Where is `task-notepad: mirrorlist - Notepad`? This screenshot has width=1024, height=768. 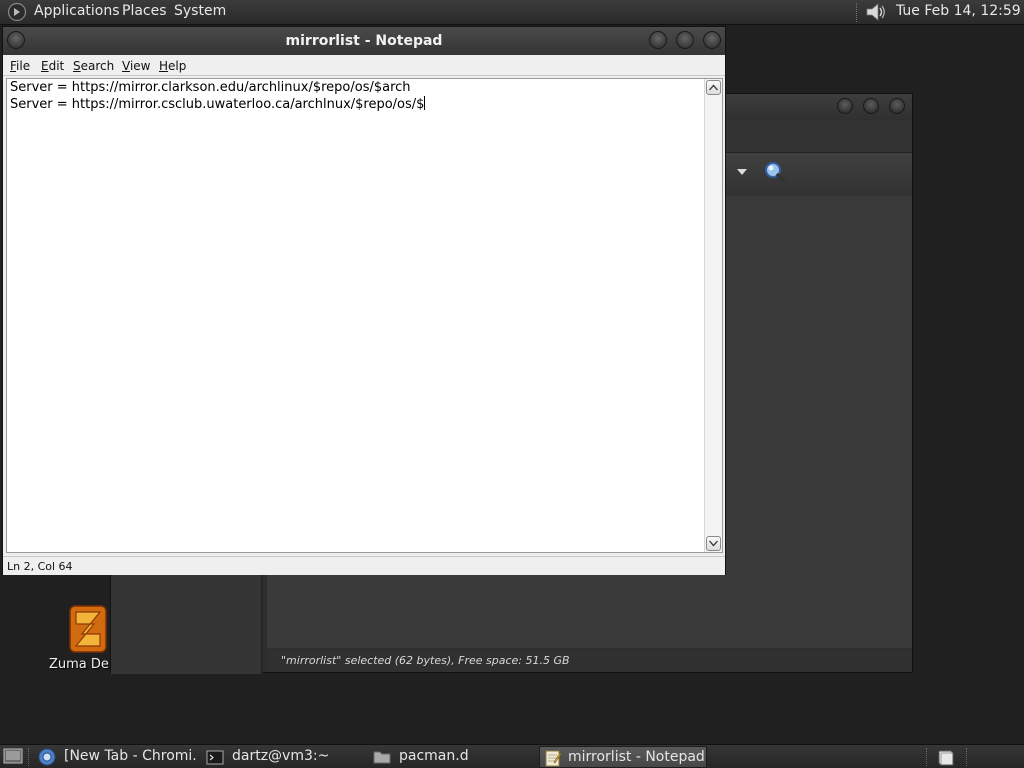
task-notepad: mirrorlist - Notepad is located at coordinates (623, 757).